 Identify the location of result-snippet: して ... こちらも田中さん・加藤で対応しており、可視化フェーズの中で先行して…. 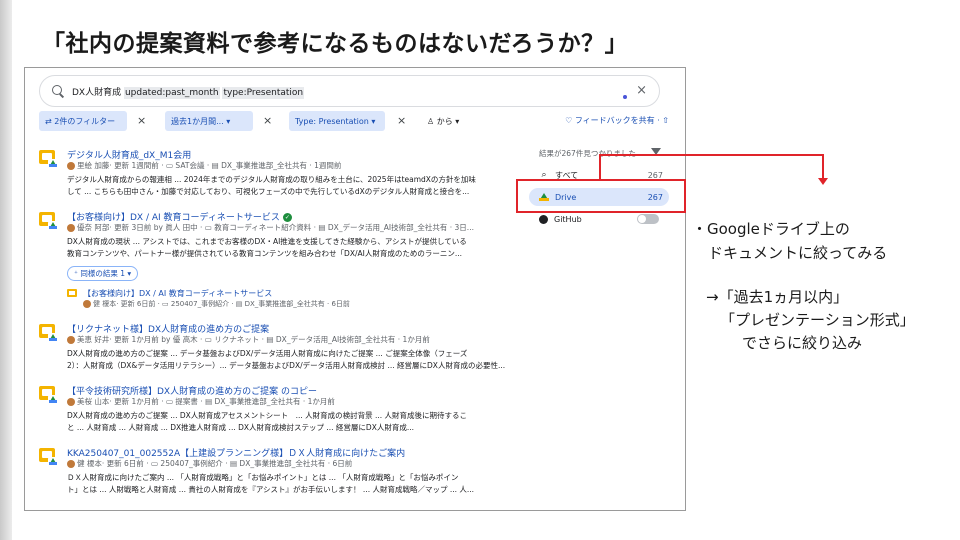
(268, 191).